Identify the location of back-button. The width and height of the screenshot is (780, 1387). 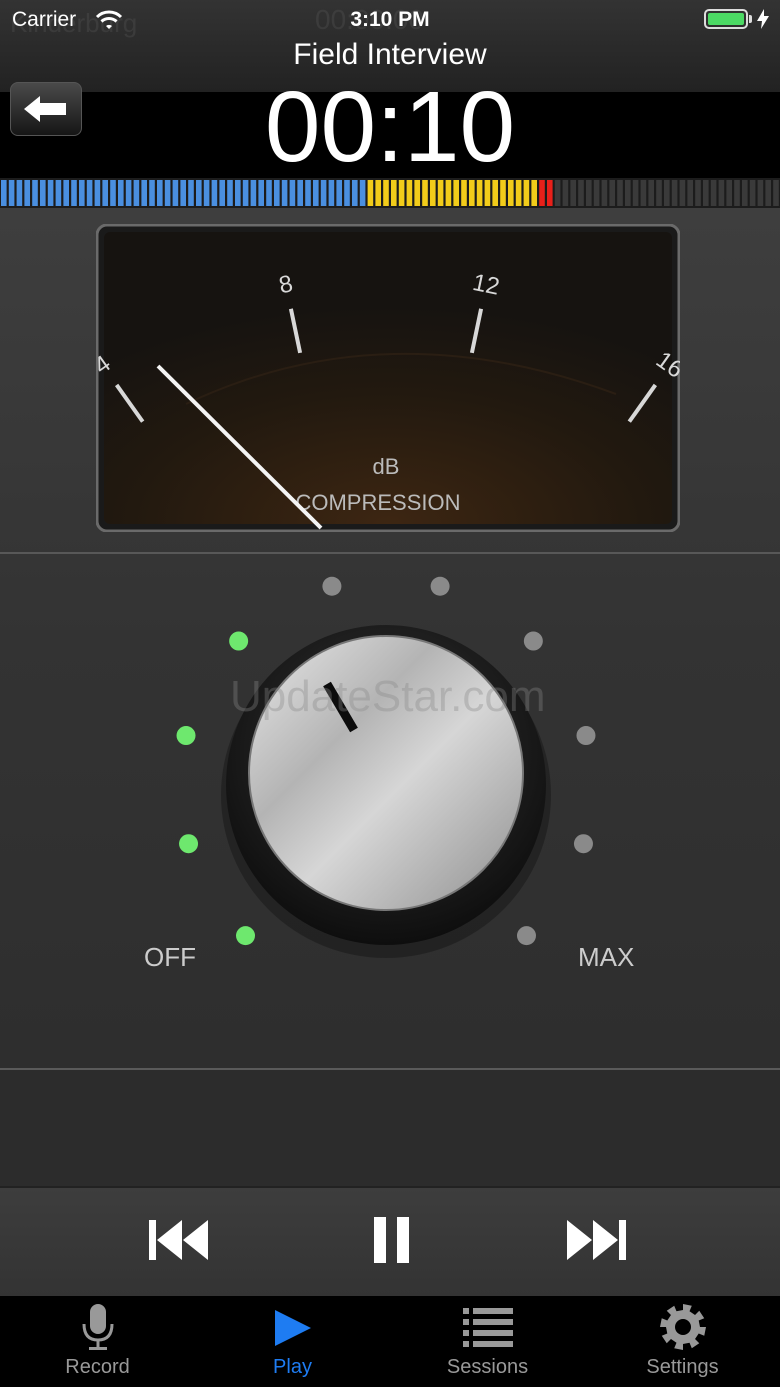
(46, 109).